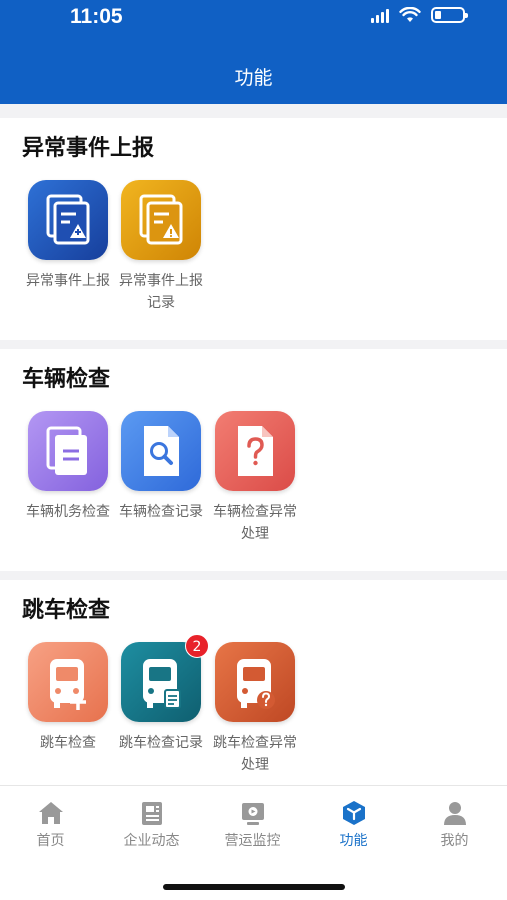  What do you see at coordinates (253, 78) in the screenshot?
I see `page-title: 功能` at bounding box center [253, 78].